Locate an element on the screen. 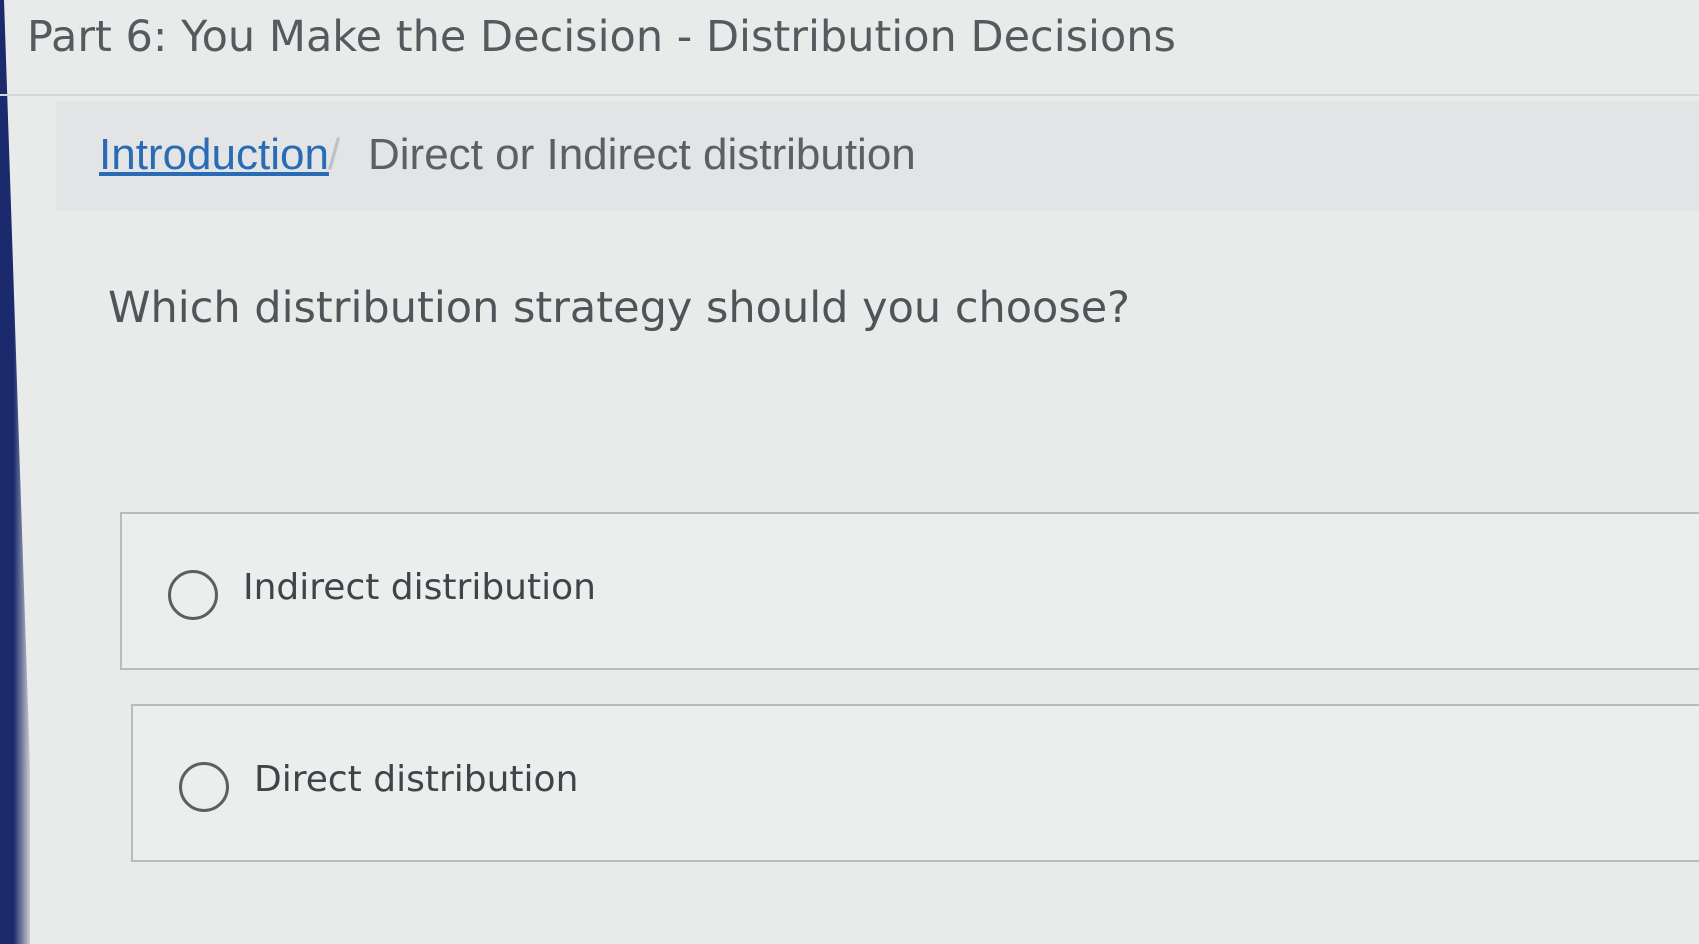 Image resolution: width=1699 pixels, height=944 pixels. option-label: Indirect distribution is located at coordinates (419, 587).